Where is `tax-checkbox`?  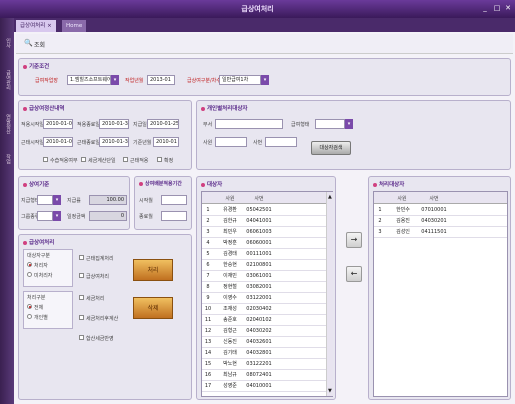
tax-checkbox is located at coordinates (83, 159).